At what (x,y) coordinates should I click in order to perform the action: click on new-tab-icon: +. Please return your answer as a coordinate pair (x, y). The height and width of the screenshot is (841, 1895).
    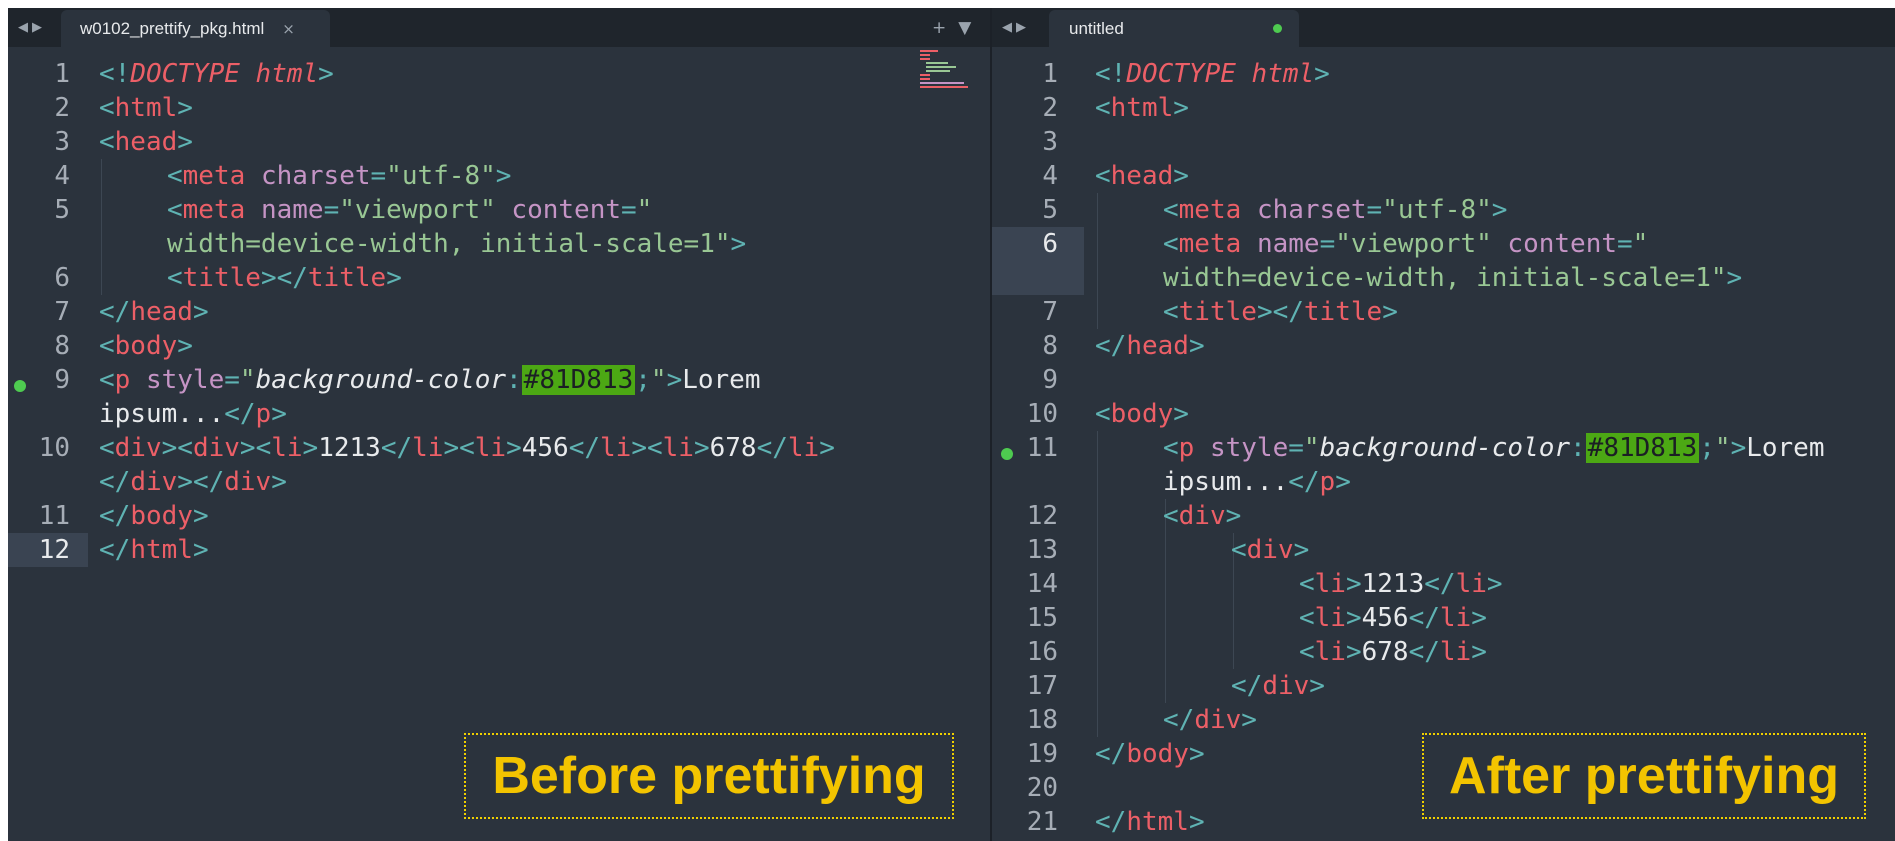
    Looking at the image, I should click on (939, 28).